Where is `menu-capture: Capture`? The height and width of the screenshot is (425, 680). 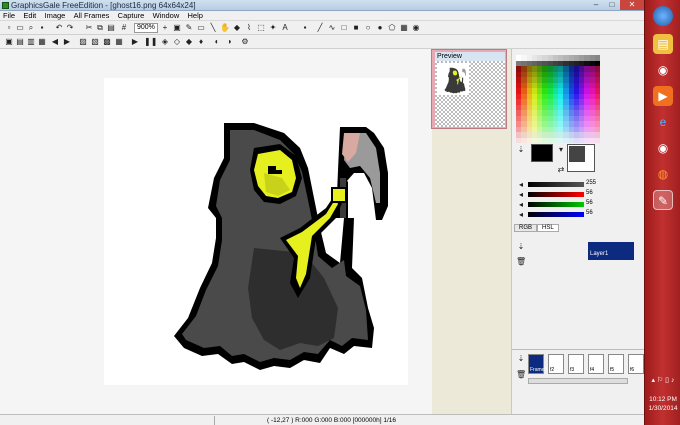
menu-capture: Capture is located at coordinates (131, 16).